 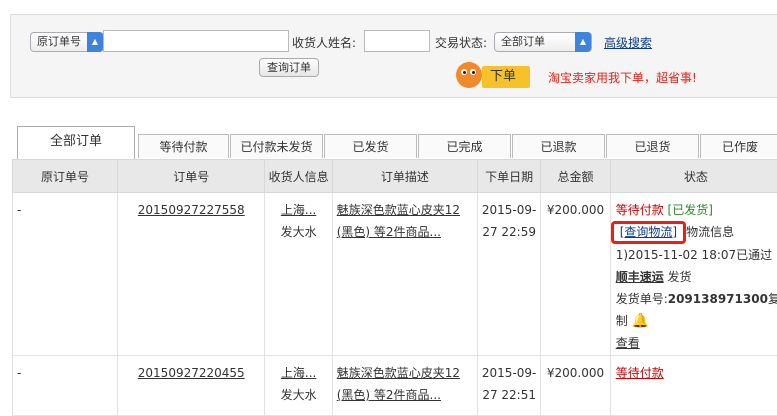 I want to click on order-type-value: 原订单号, so click(x=59, y=41).